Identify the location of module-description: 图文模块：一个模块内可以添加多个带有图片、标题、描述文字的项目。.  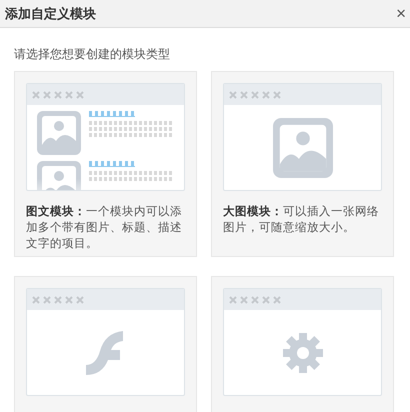
(104, 227).